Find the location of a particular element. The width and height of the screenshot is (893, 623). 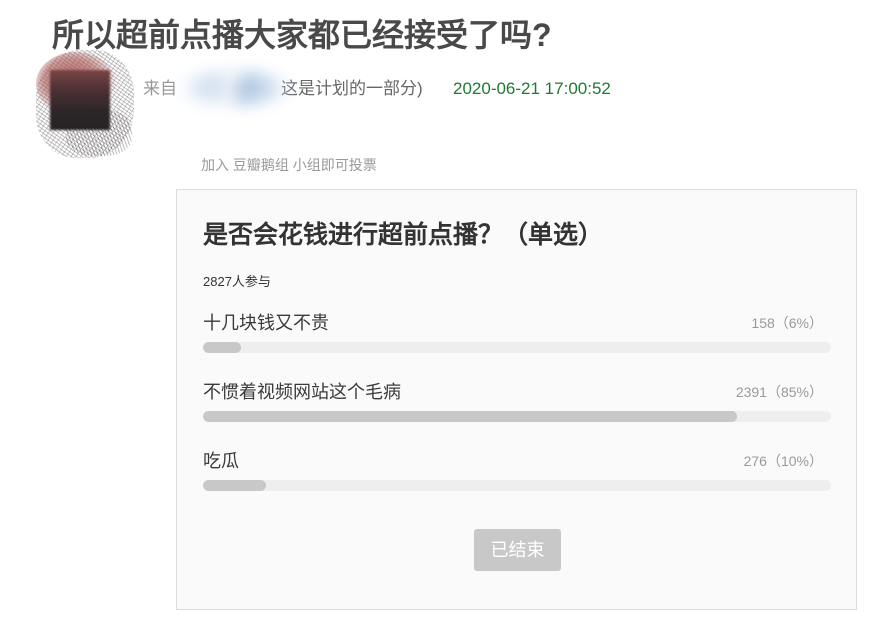

post-time: 2020-06-21 17:00:52 is located at coordinates (532, 88).